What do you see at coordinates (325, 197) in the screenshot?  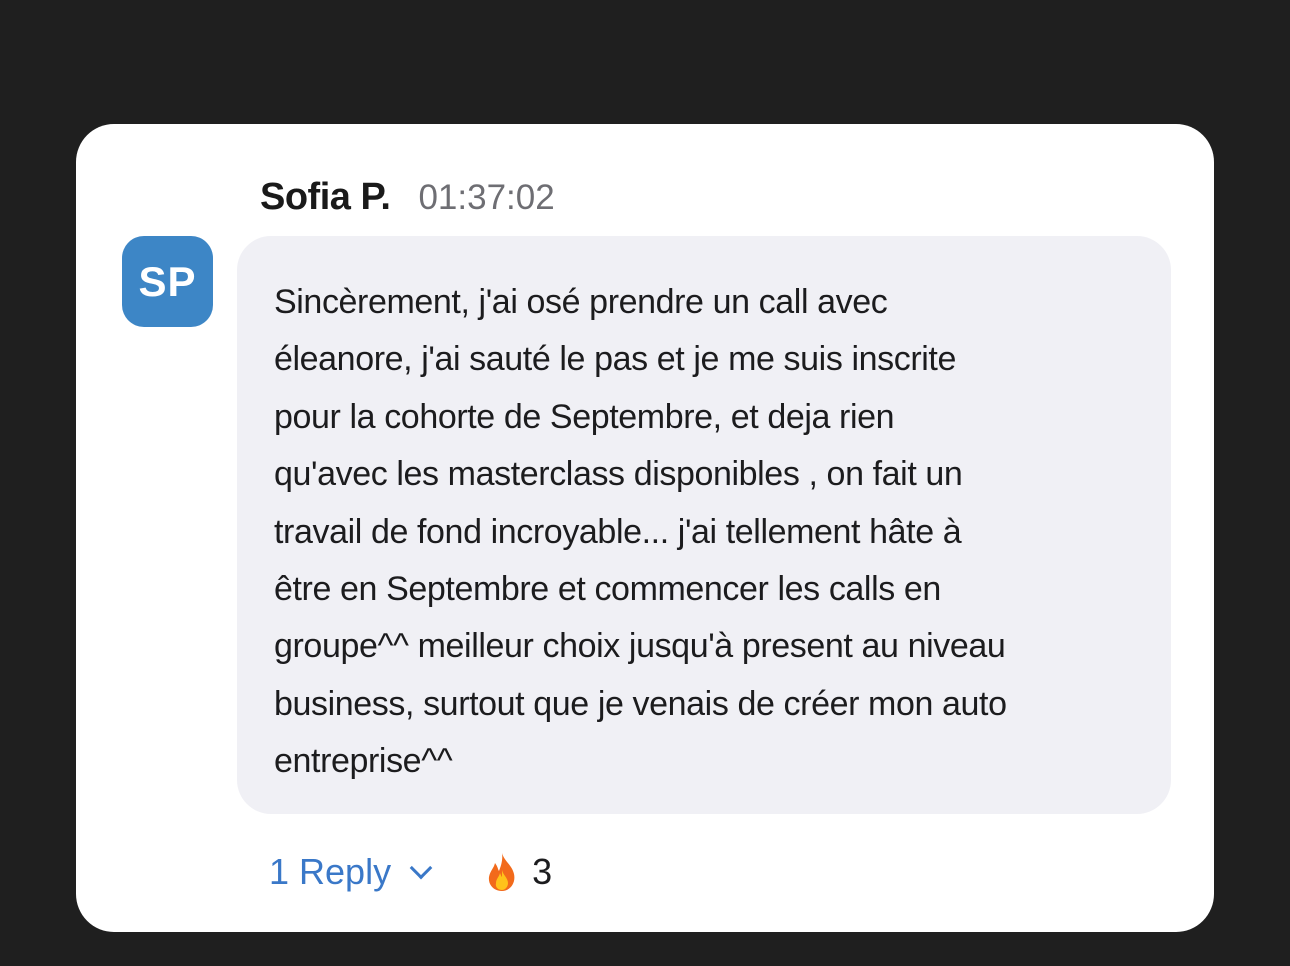 I see `author-name: Sofia P.` at bounding box center [325, 197].